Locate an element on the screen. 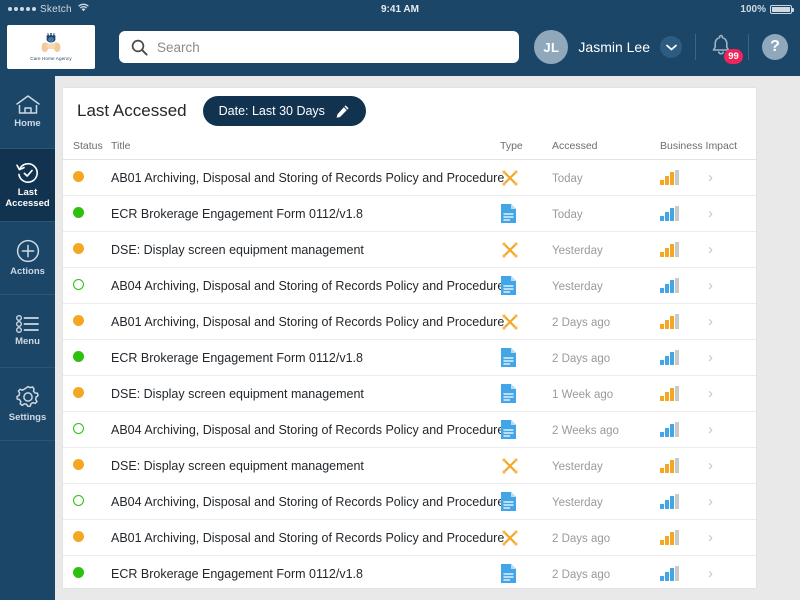 The height and width of the screenshot is (600, 800). notification-badge: 99 is located at coordinates (733, 56).